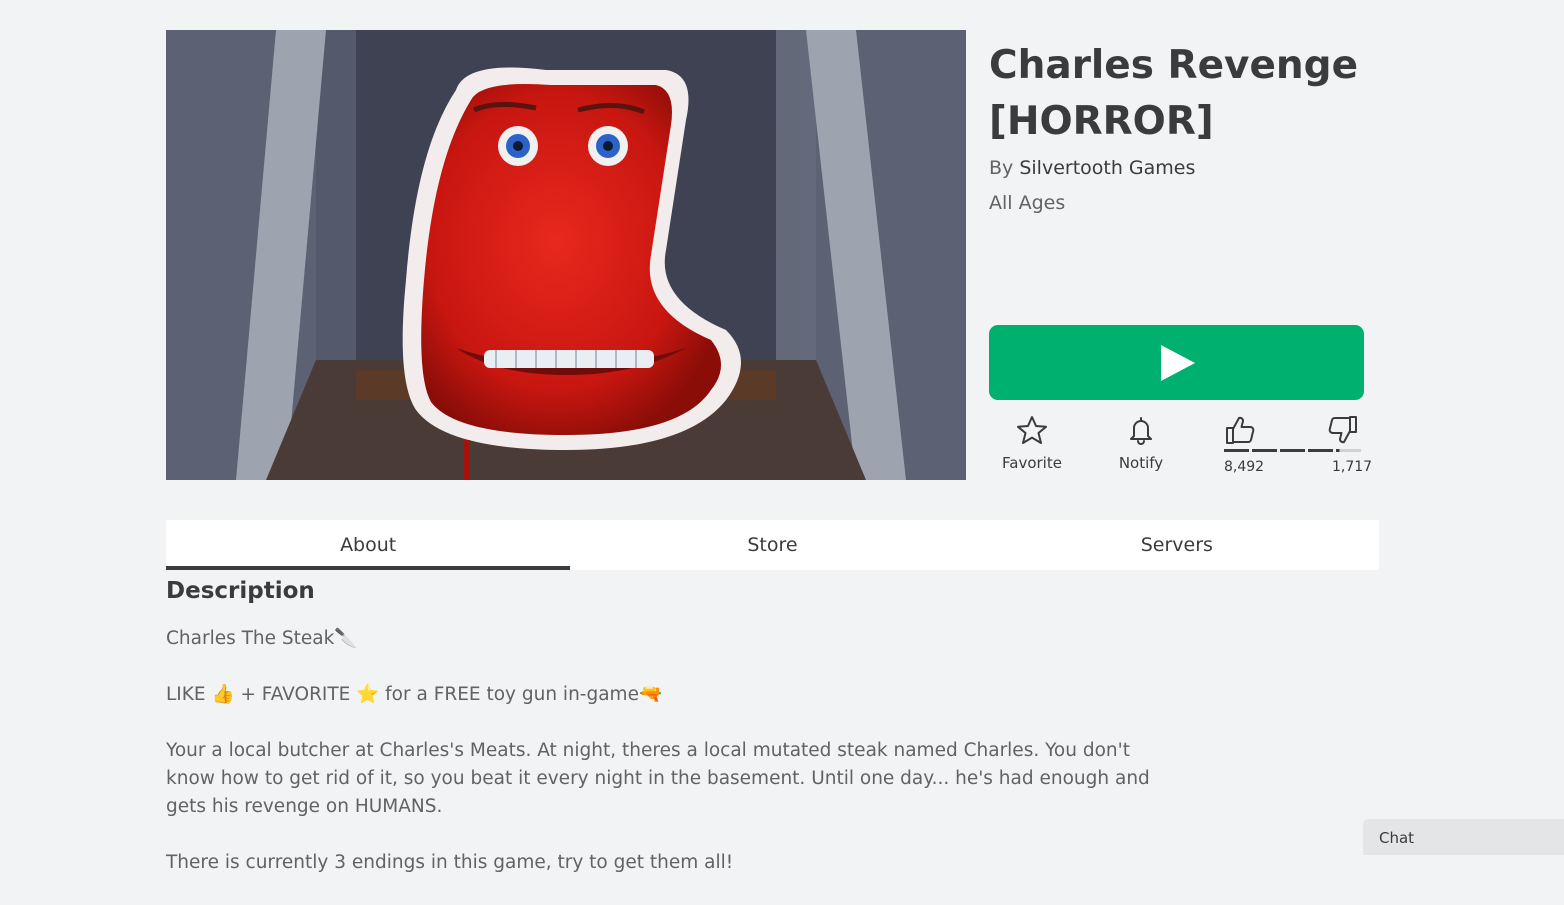 The image size is (1564, 905). I want to click on favorite-button: Favorite, so click(1032, 443).